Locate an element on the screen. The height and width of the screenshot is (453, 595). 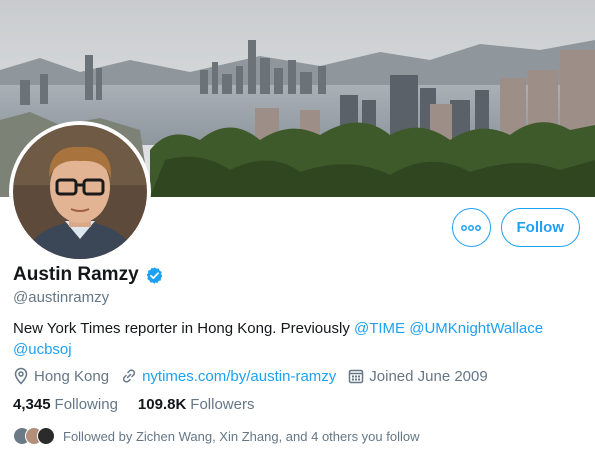
avatar-frame is located at coordinates (80, 192).